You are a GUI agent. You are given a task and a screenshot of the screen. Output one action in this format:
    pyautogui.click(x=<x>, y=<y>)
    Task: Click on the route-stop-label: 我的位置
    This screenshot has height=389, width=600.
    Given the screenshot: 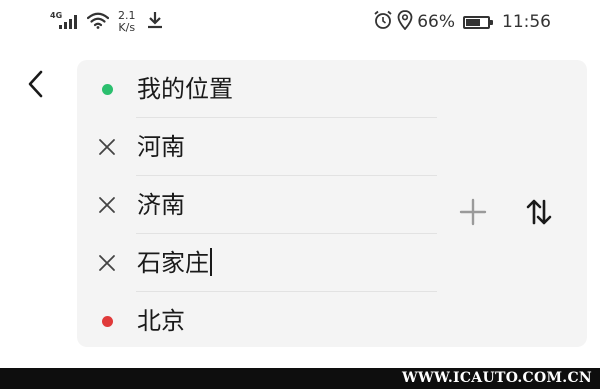 What is the action you would take?
    pyautogui.click(x=185, y=89)
    